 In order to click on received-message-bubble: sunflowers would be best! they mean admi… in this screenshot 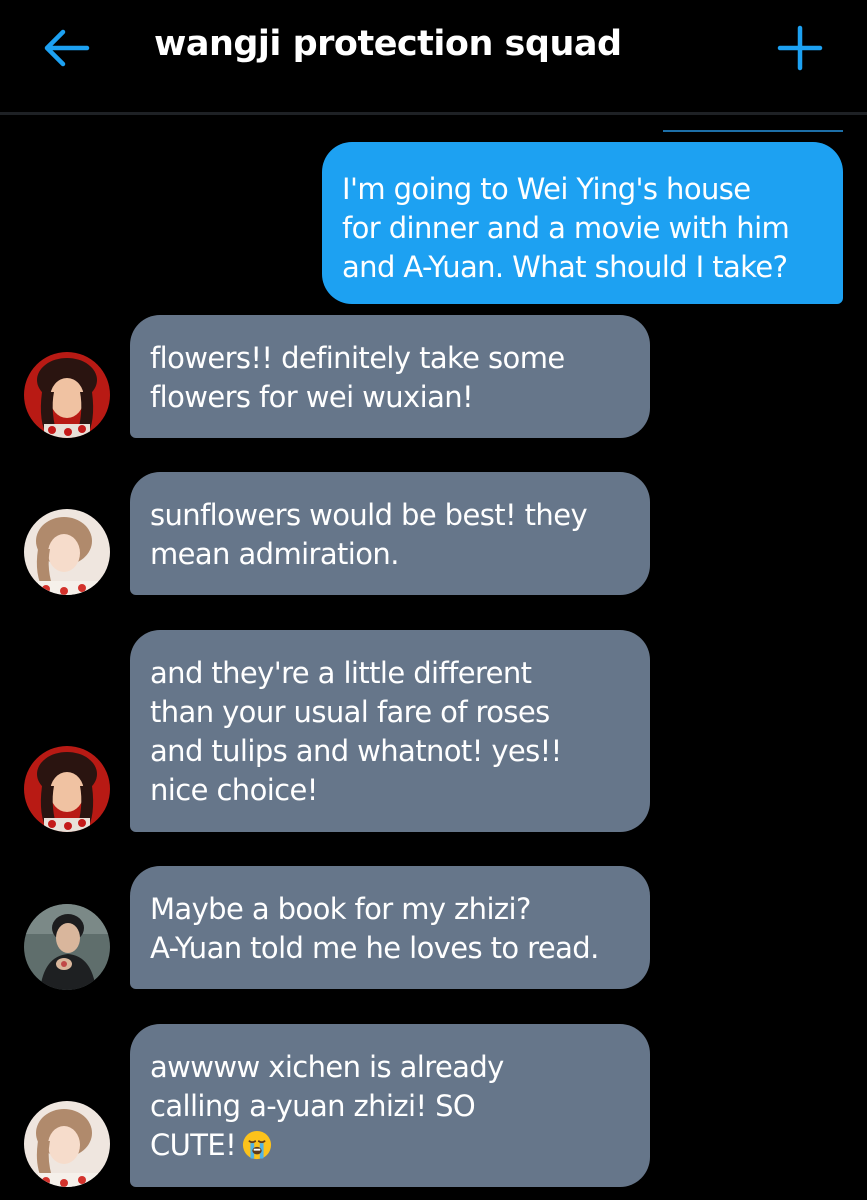, I will do `click(390, 533)`.